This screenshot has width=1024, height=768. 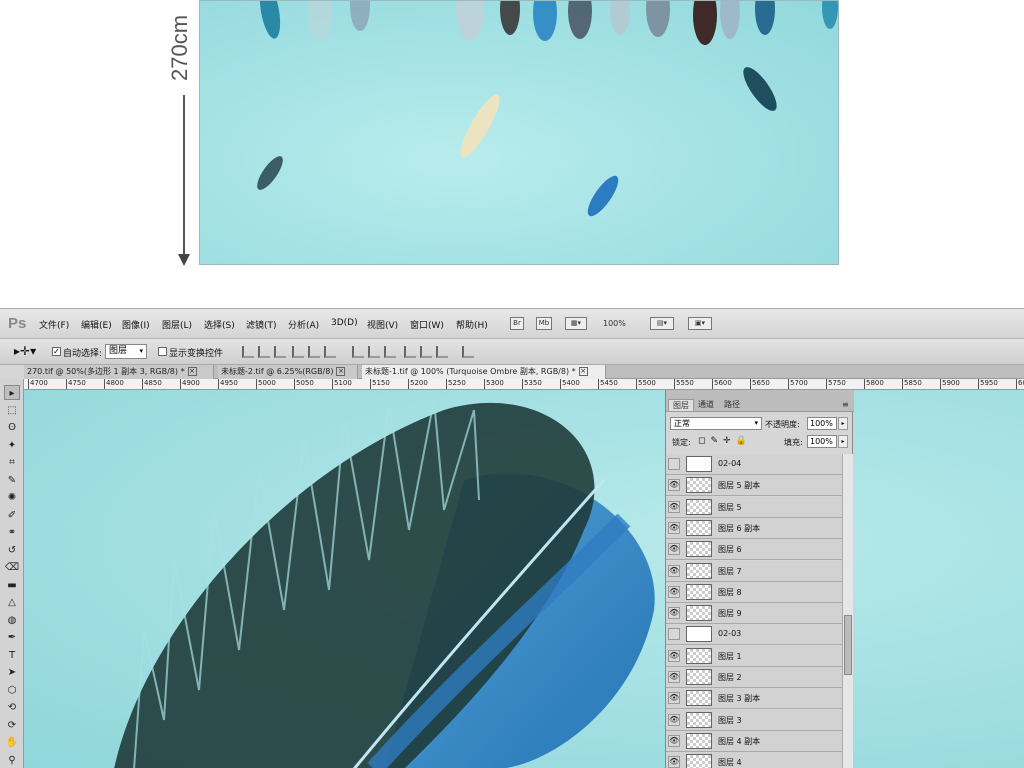 What do you see at coordinates (754, 760) in the screenshot?
I see `layer-row: 👁 图层 4` at bounding box center [754, 760].